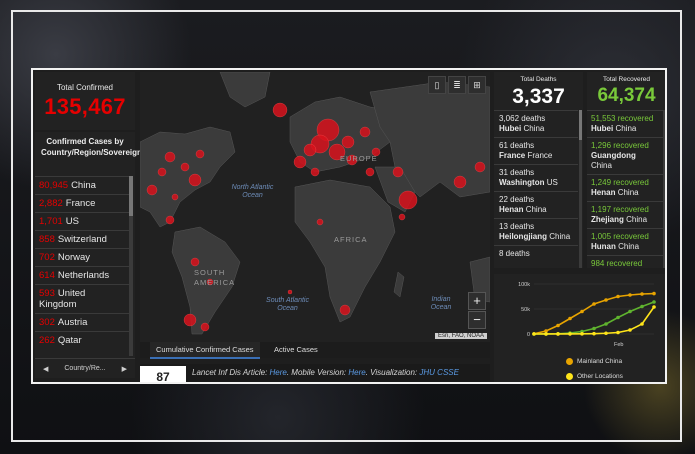 The height and width of the screenshot is (454, 695). I want to click on madagascar-shape, so click(399, 284).